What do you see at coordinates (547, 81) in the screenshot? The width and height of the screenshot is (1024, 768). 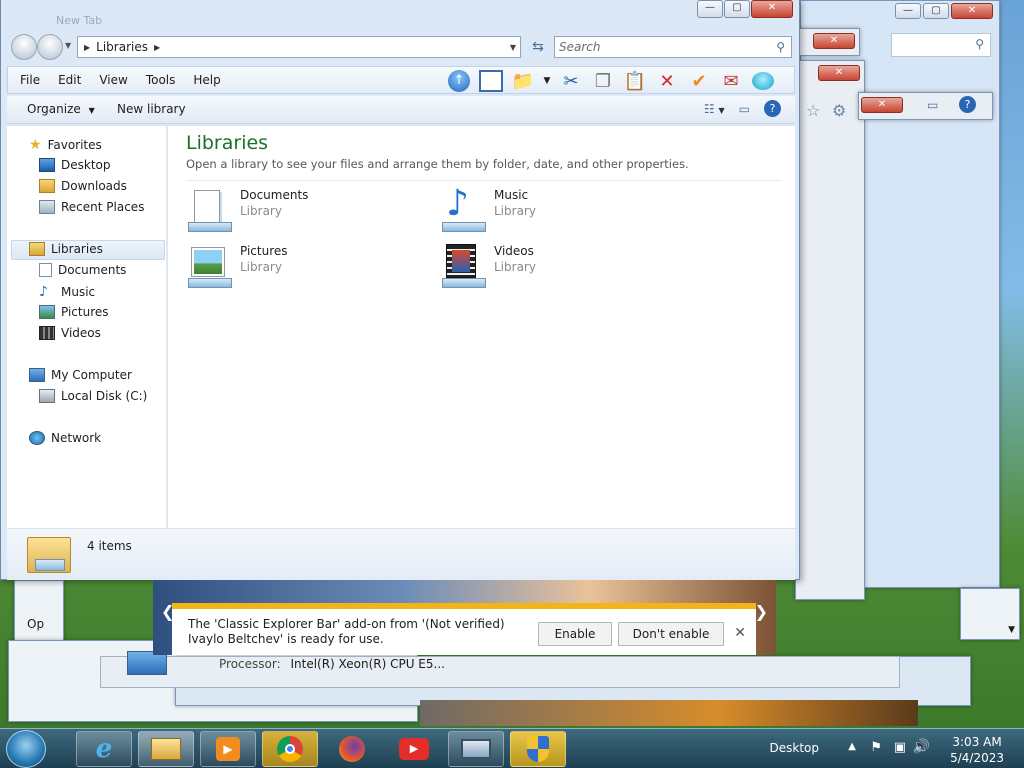 I see `dropdown-arrow-icon: ▼` at bounding box center [547, 81].